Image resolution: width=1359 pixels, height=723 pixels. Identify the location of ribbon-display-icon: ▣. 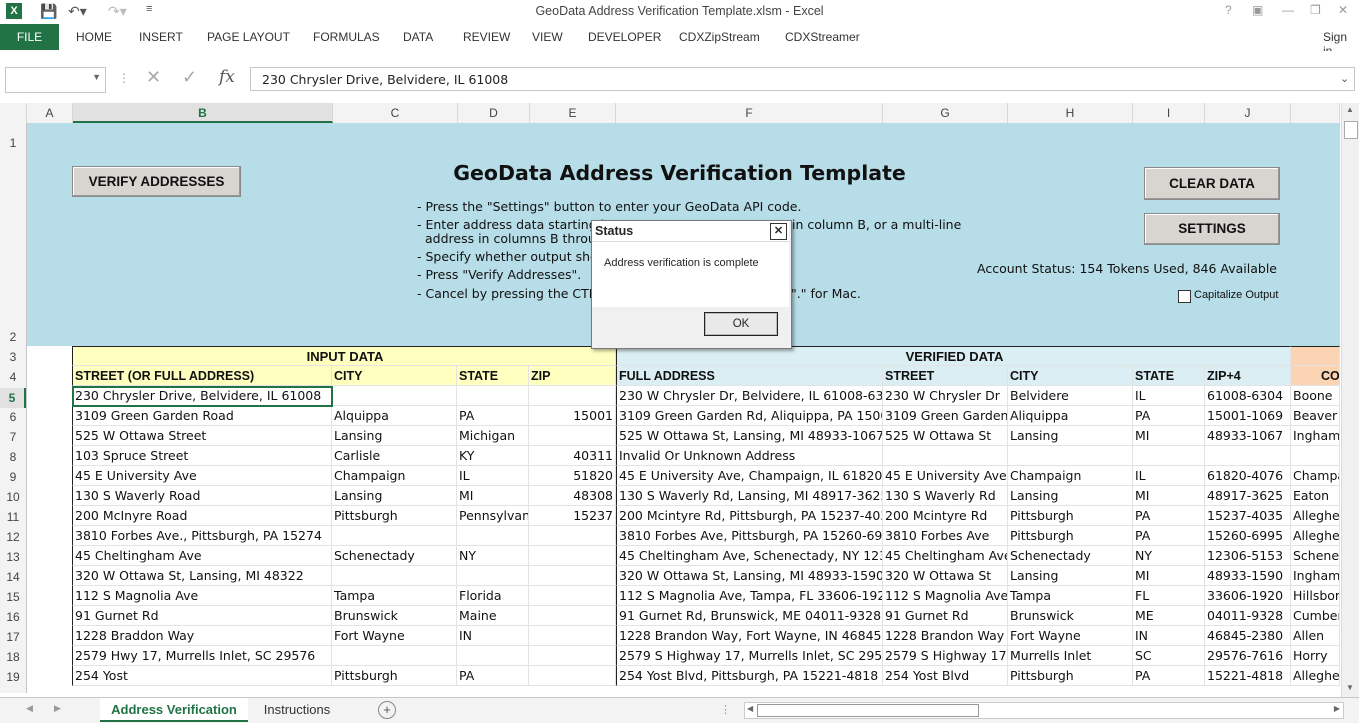
(1257, 10).